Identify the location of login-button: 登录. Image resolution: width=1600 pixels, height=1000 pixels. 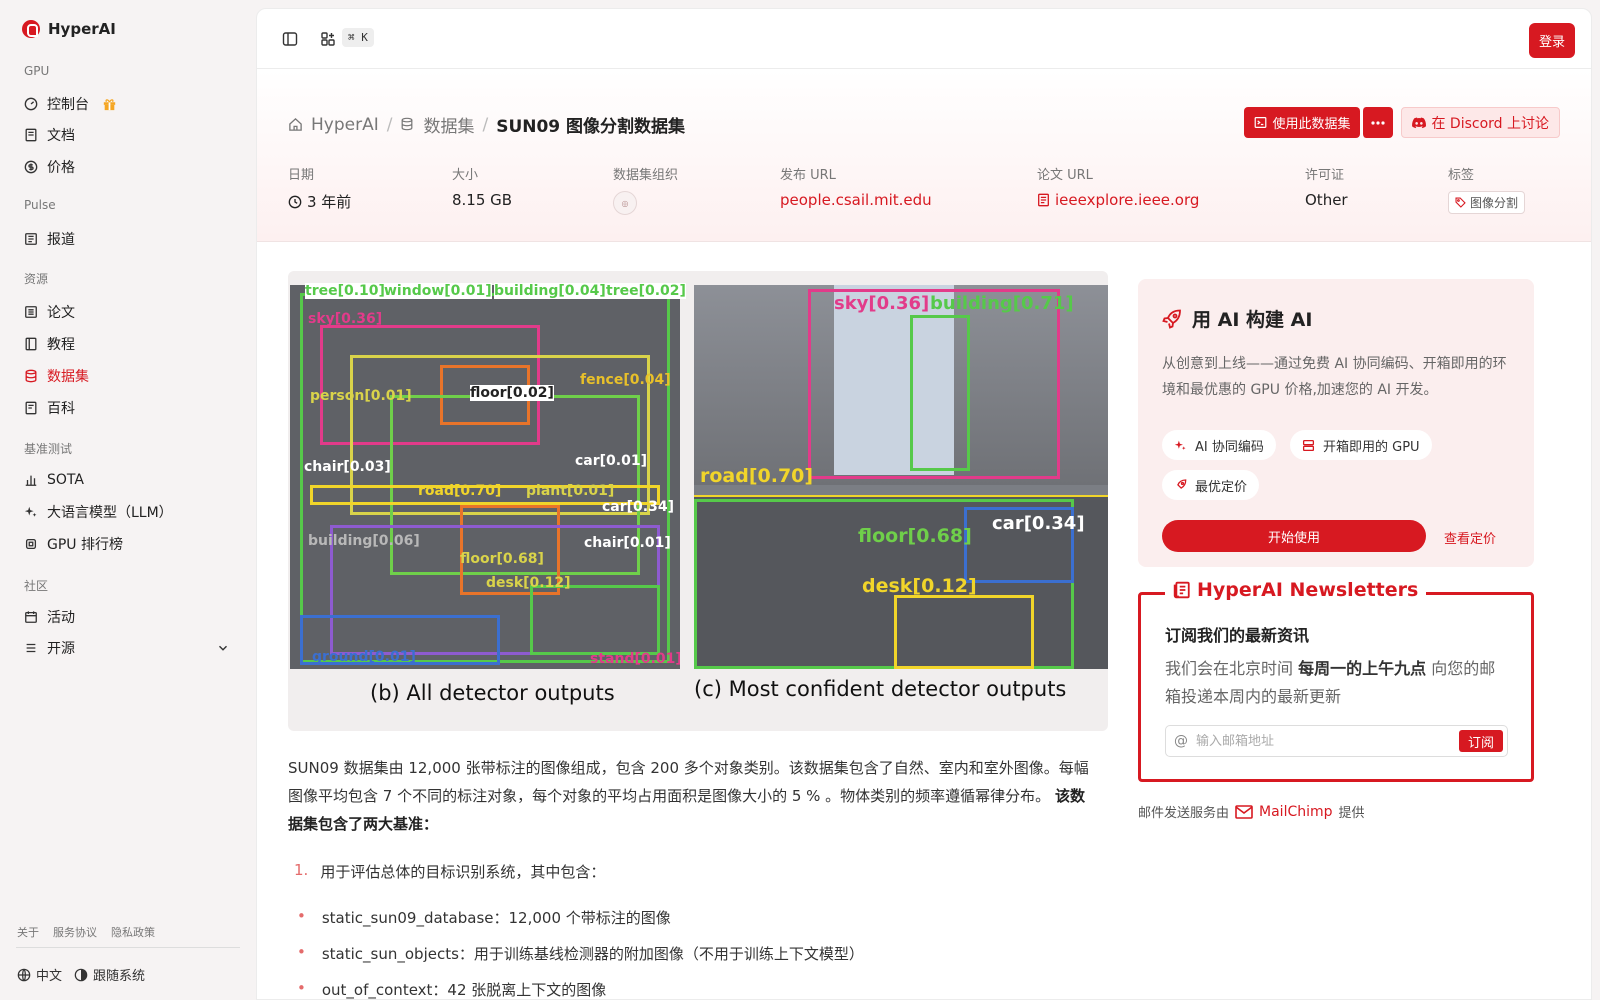
(1551, 40).